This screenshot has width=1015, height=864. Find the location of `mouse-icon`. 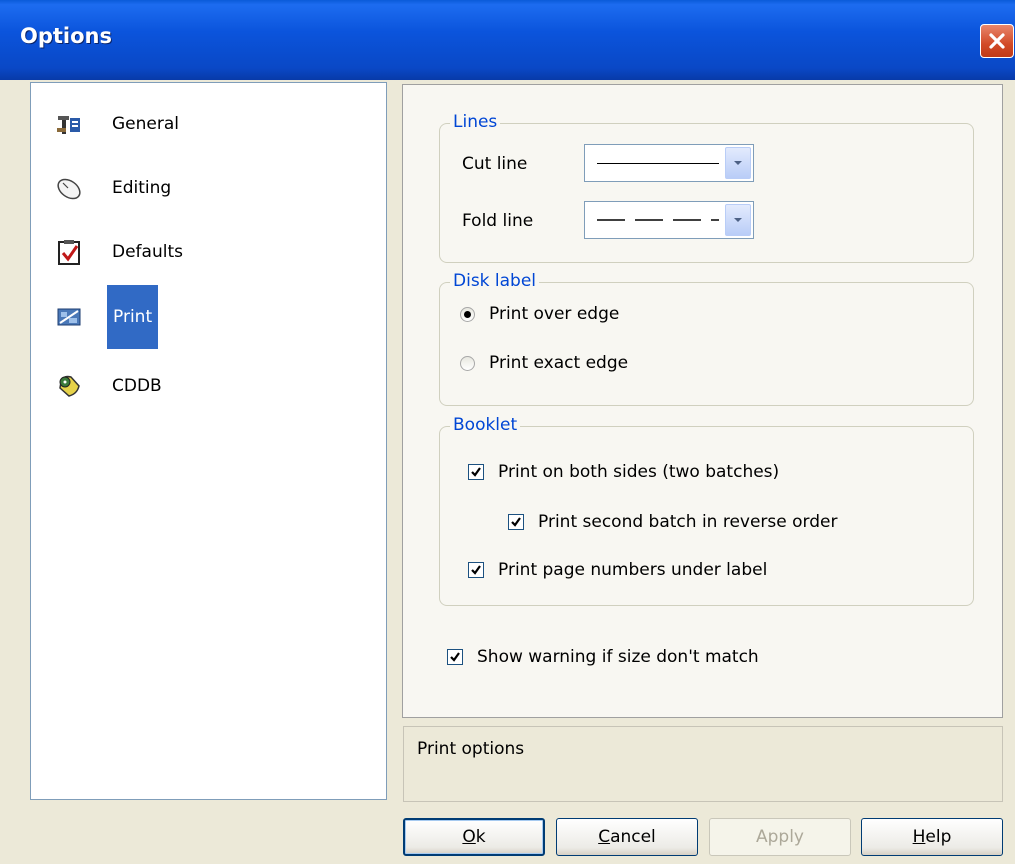

mouse-icon is located at coordinates (69, 189).